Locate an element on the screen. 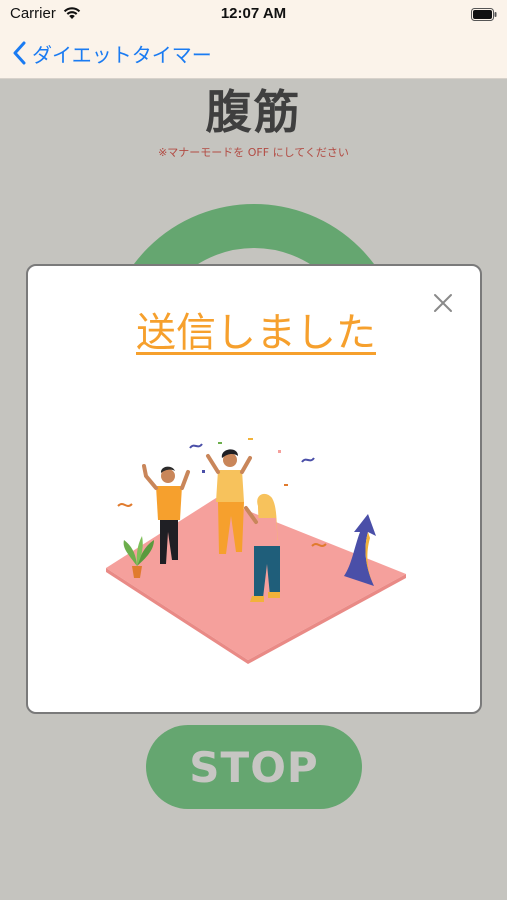 The width and height of the screenshot is (507, 900). clock: 12:07 AM is located at coordinates (253, 13).